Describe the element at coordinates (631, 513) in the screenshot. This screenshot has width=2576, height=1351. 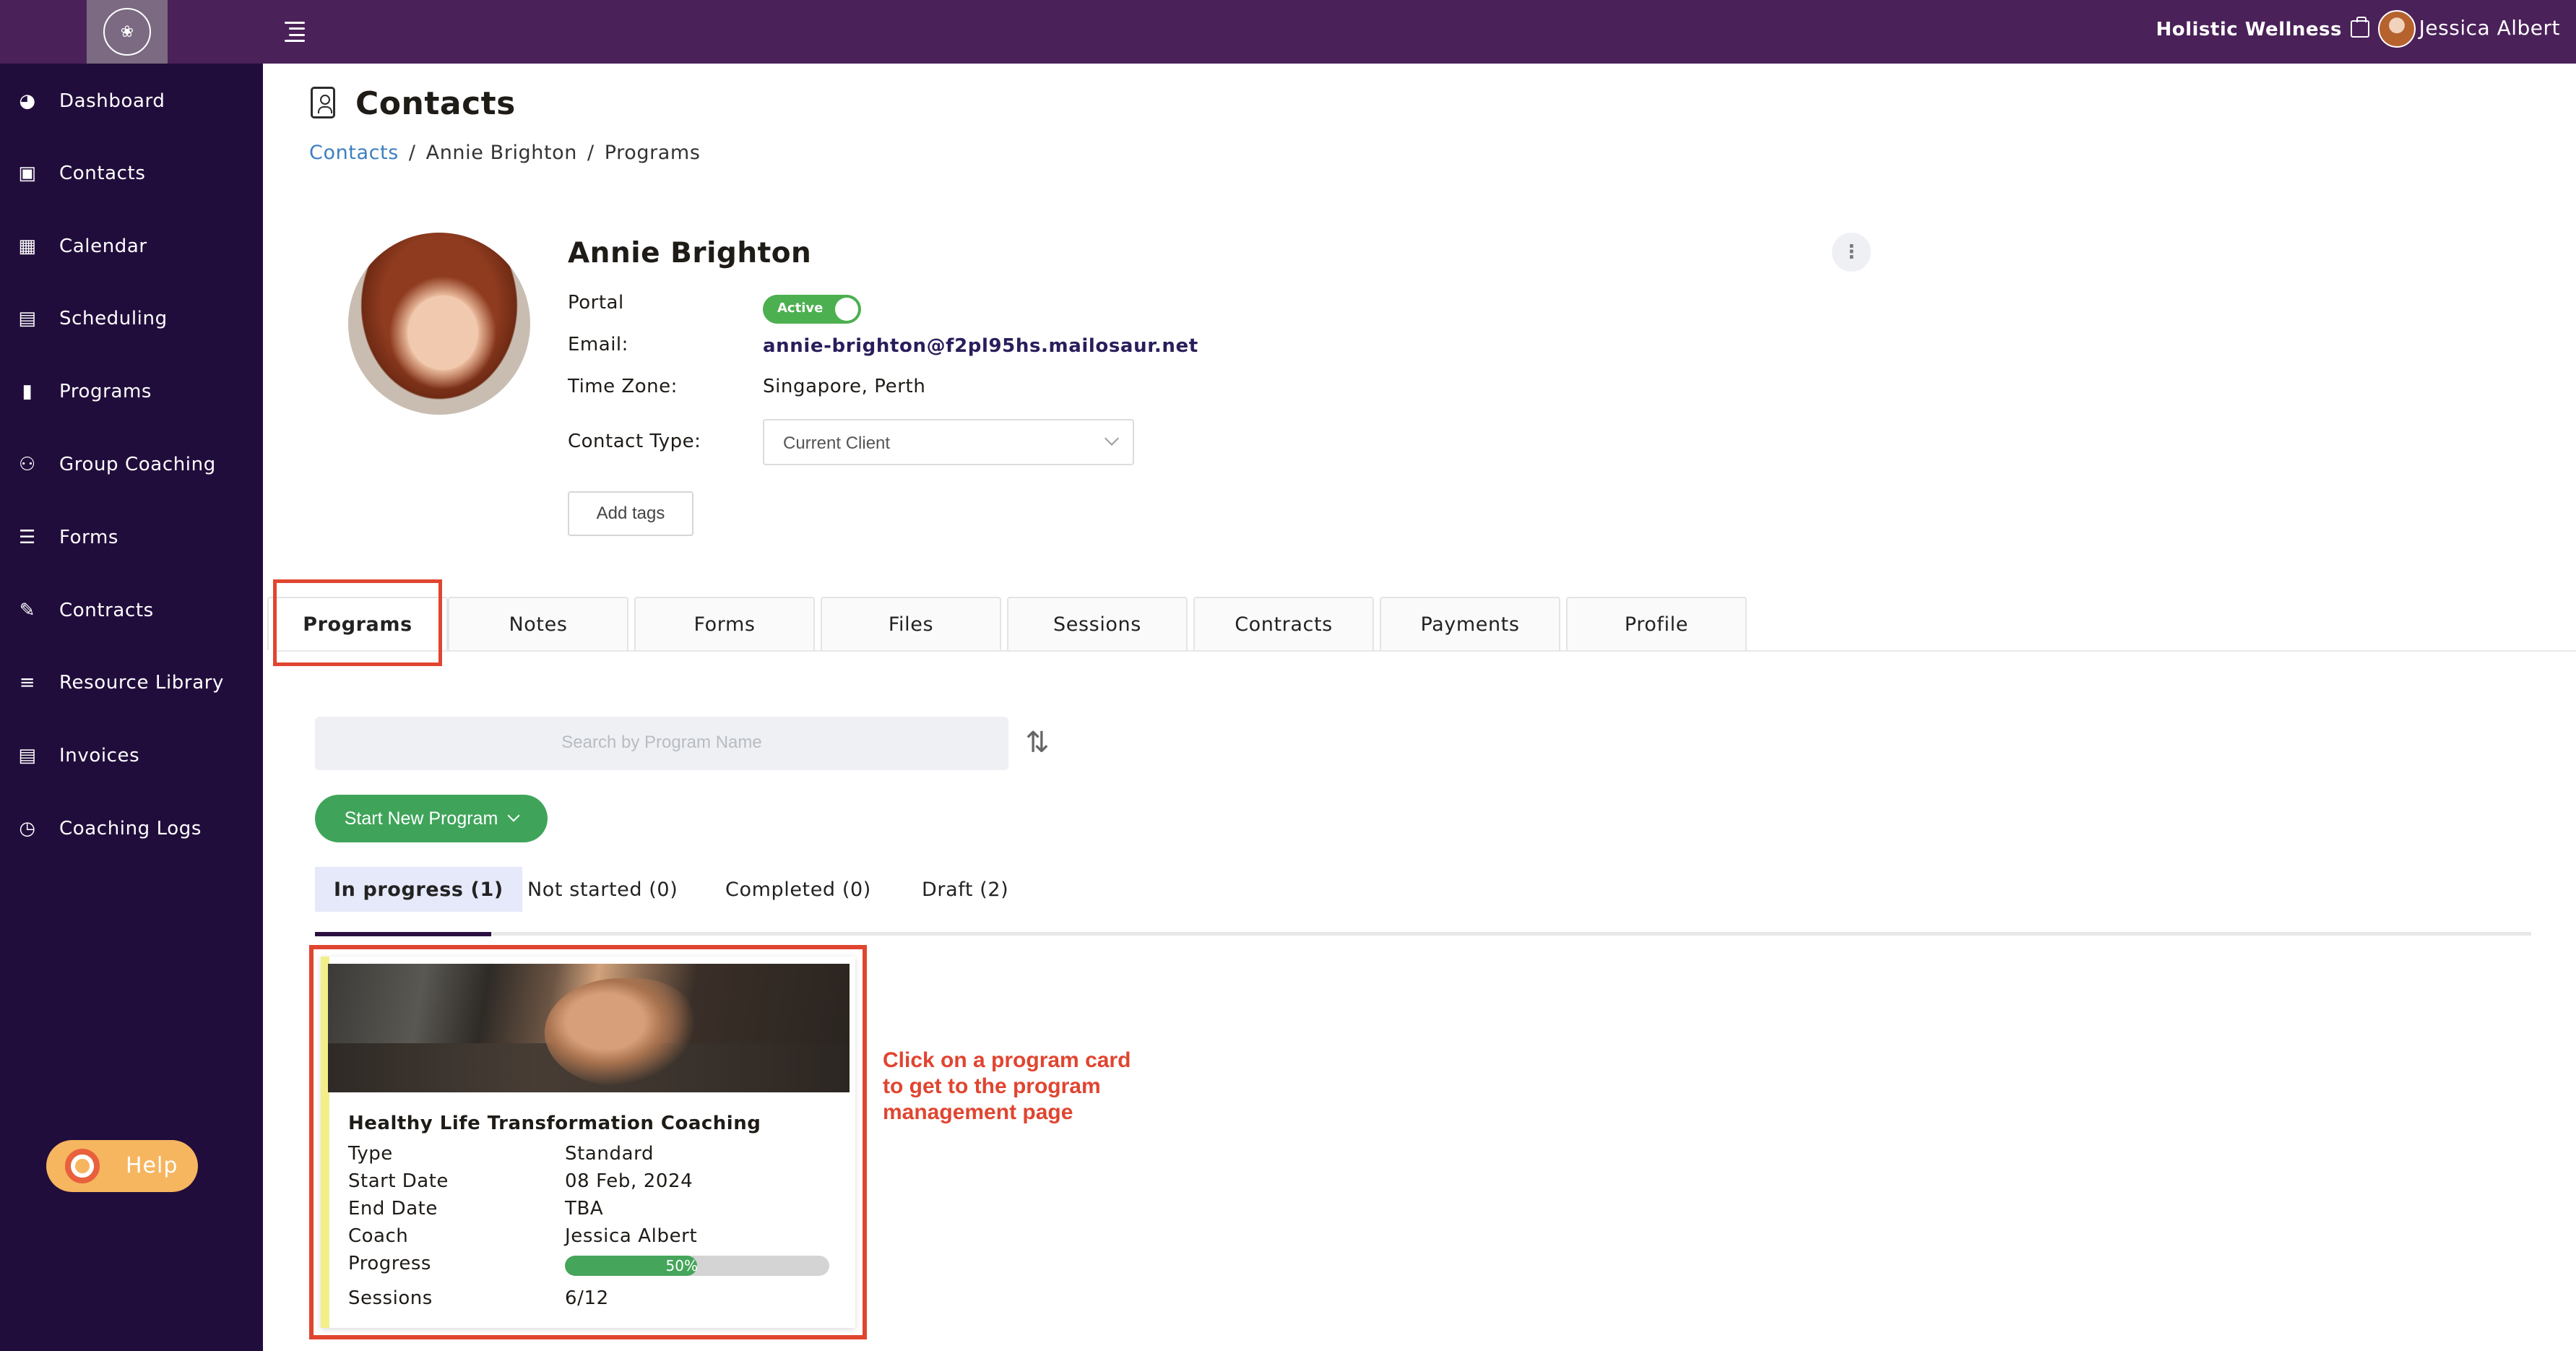
I see `add-tags-button: Add tags` at that location.